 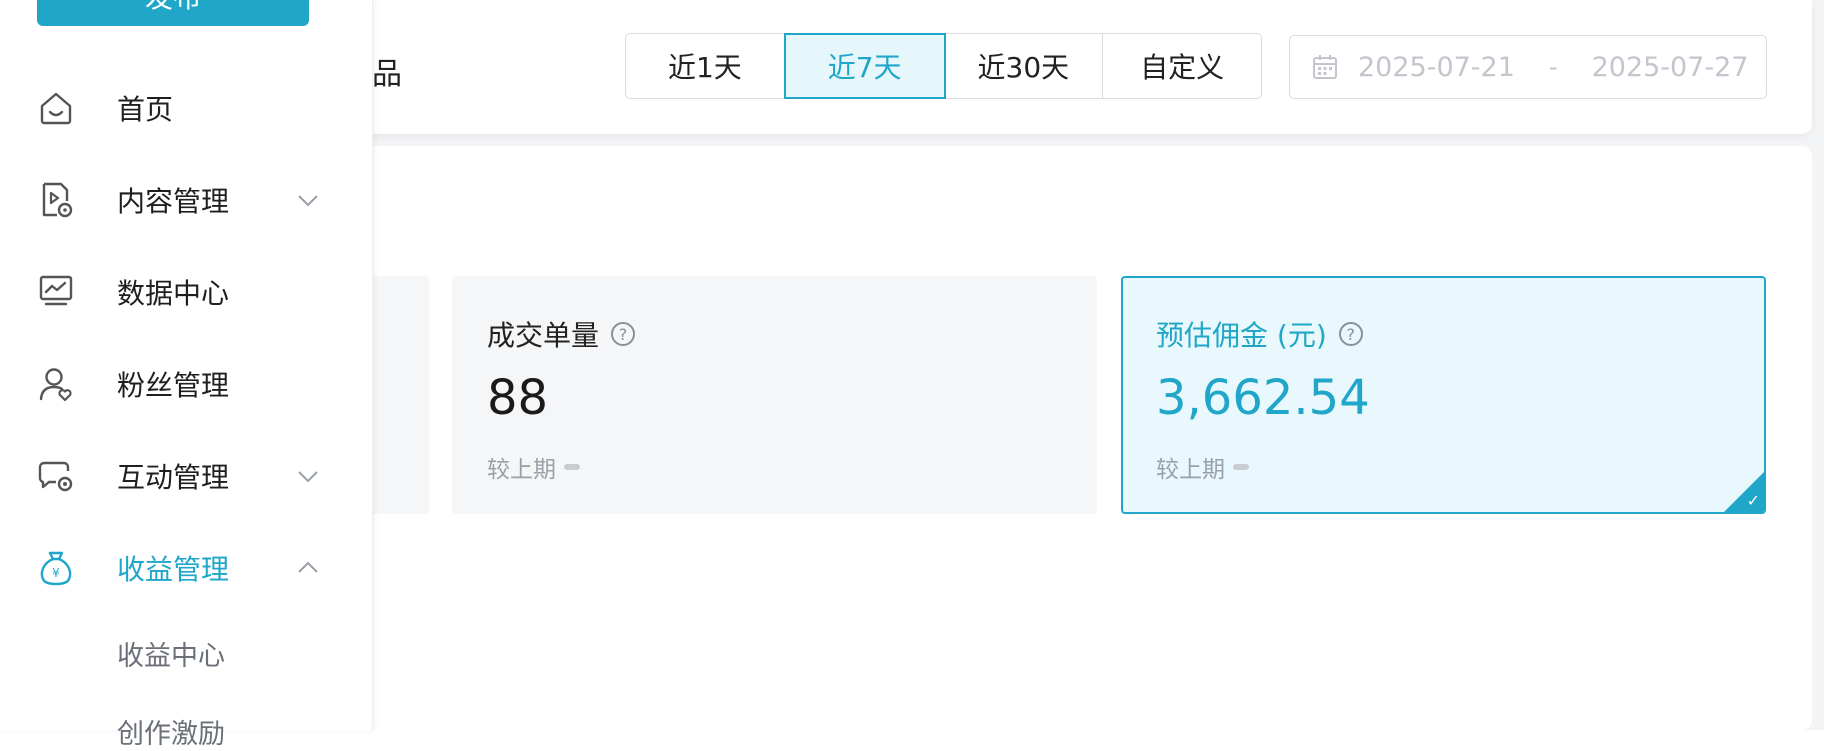 What do you see at coordinates (1263, 398) in the screenshot?
I see `commission-value: 3,662.54` at bounding box center [1263, 398].